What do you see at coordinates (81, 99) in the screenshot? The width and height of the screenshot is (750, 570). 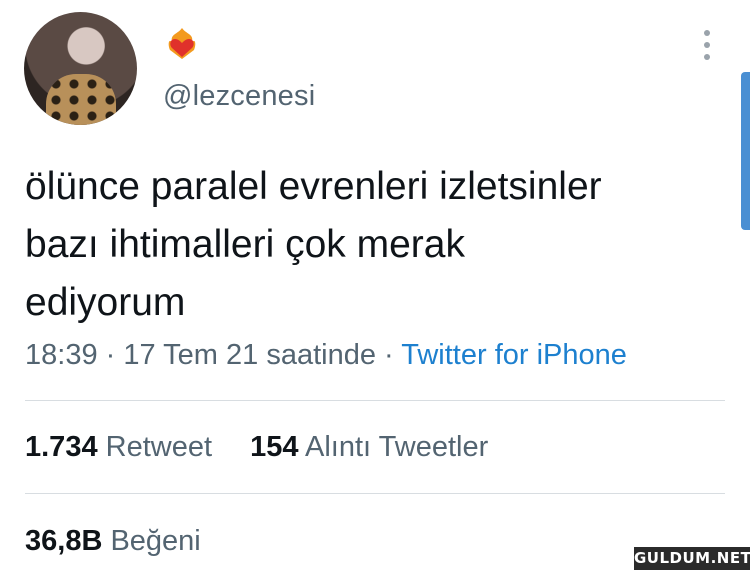 I see `avatar-scarf` at bounding box center [81, 99].